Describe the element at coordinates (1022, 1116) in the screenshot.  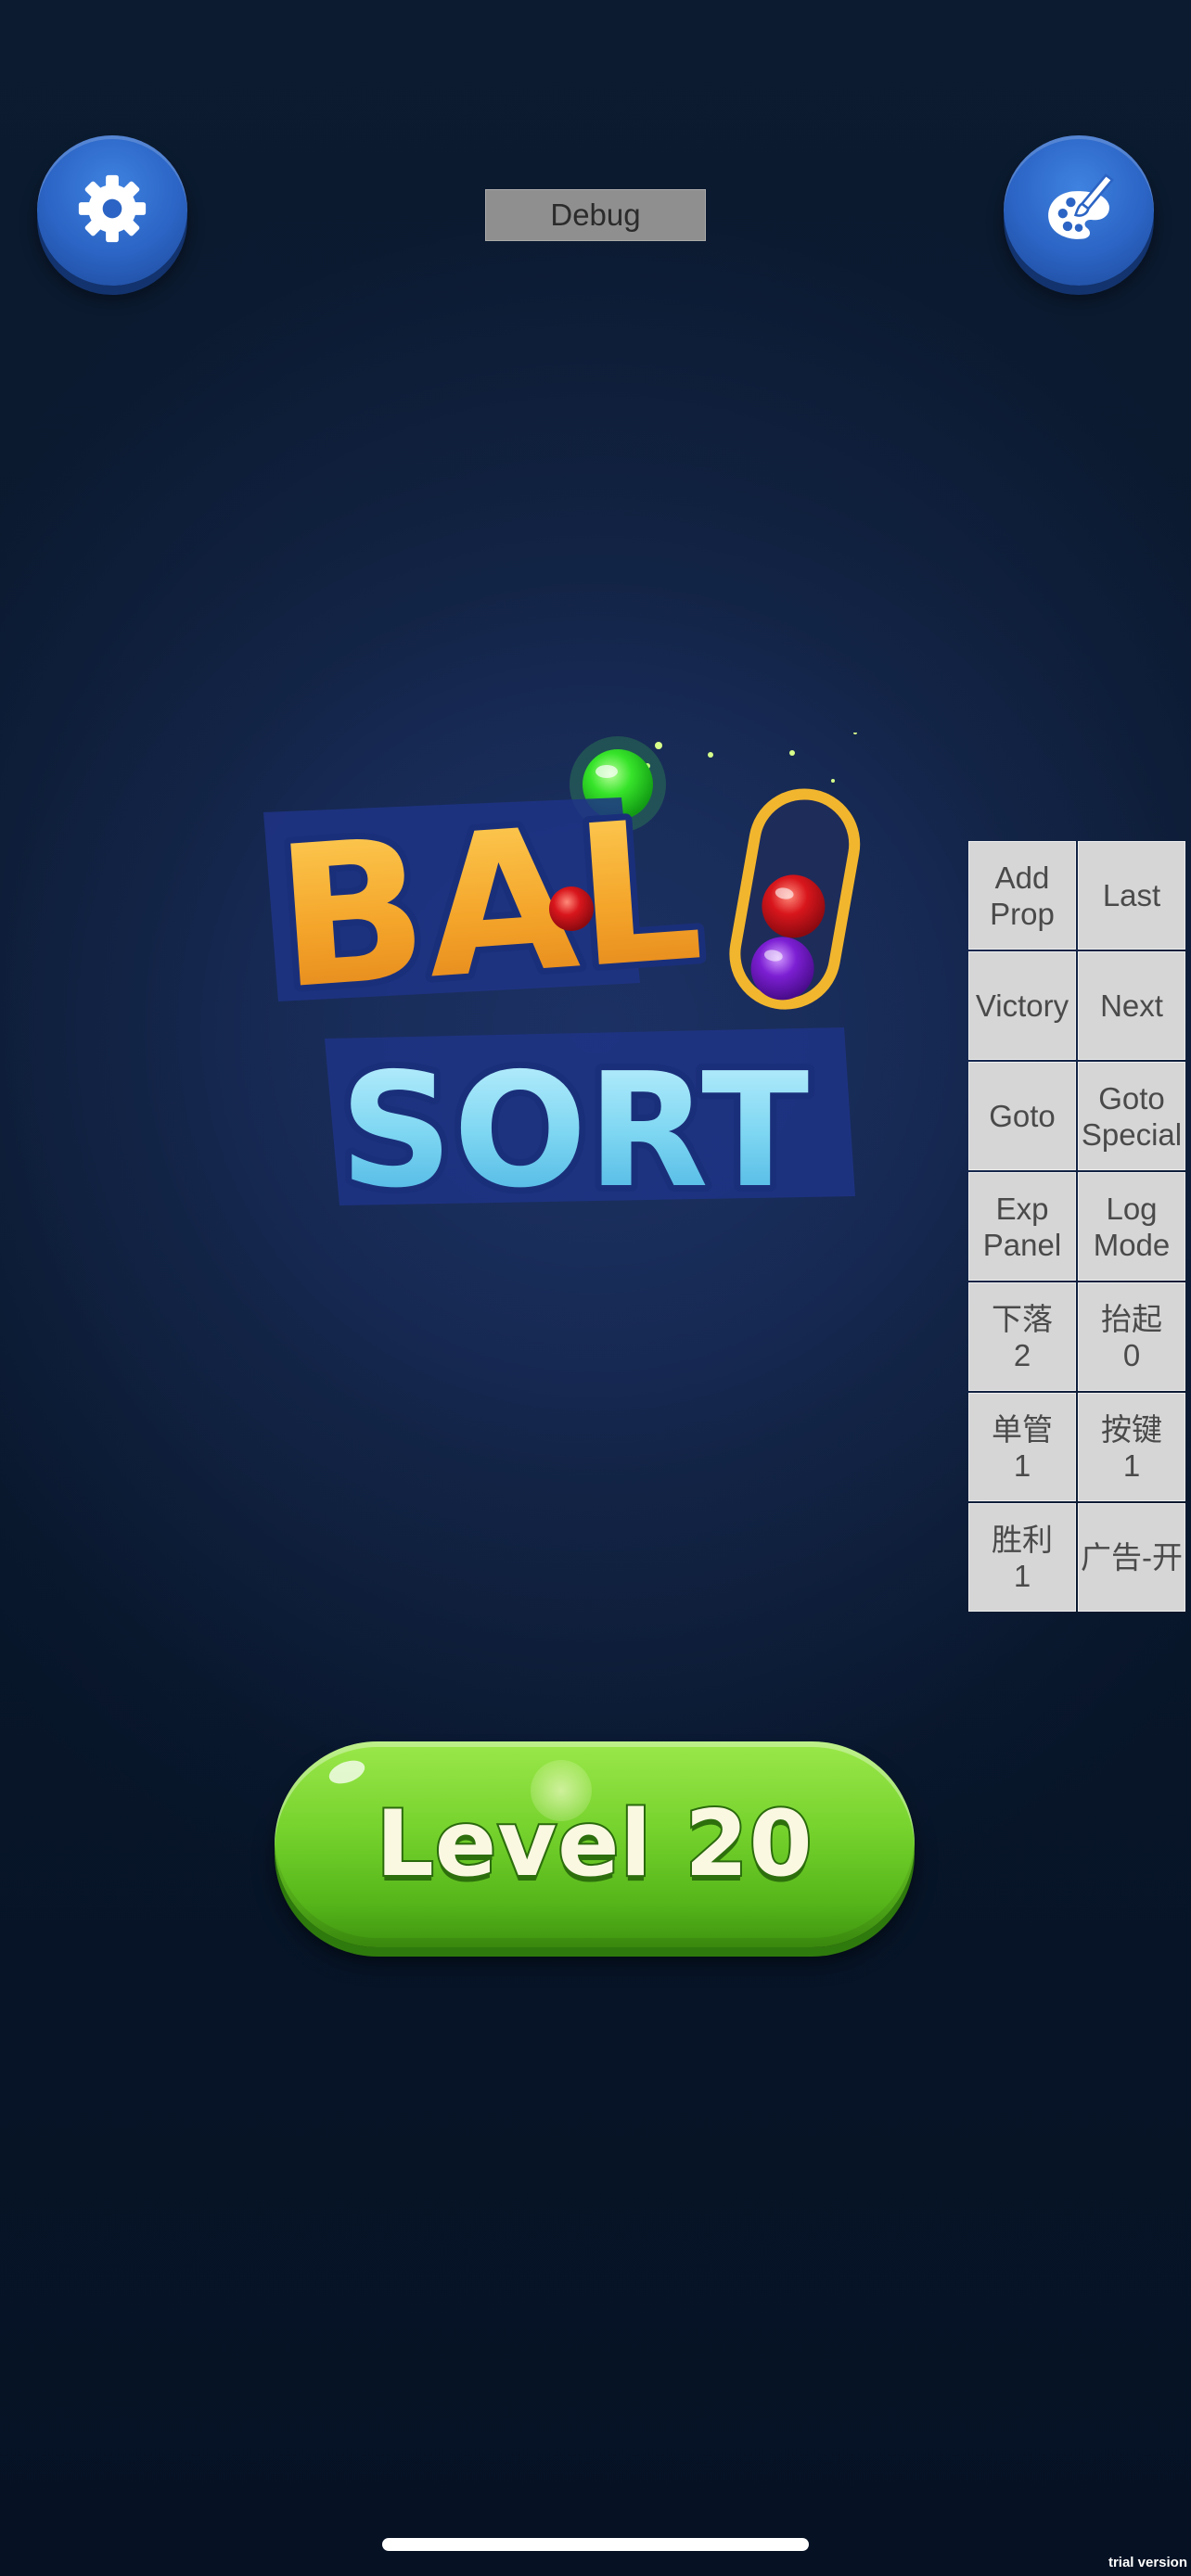
I see `debug-goto-button: Goto` at that location.